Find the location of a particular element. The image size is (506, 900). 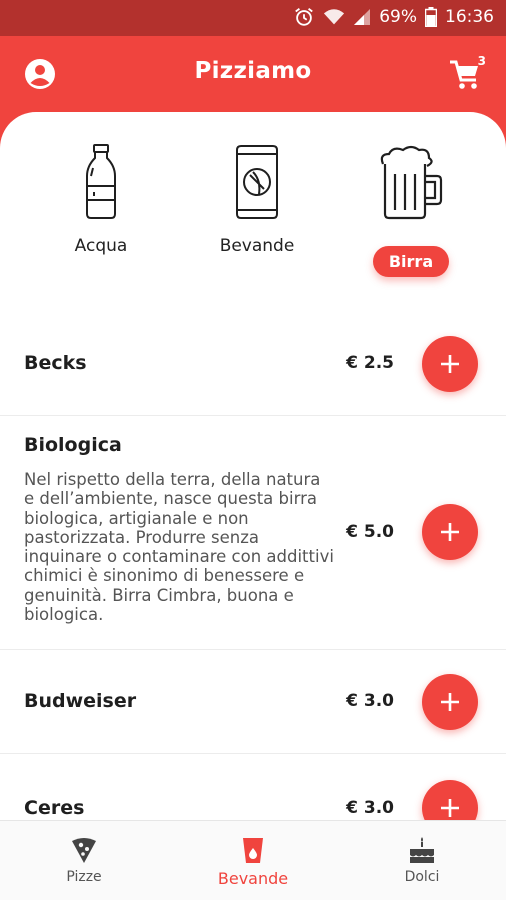

nav-label: Pizze is located at coordinates (84, 877).